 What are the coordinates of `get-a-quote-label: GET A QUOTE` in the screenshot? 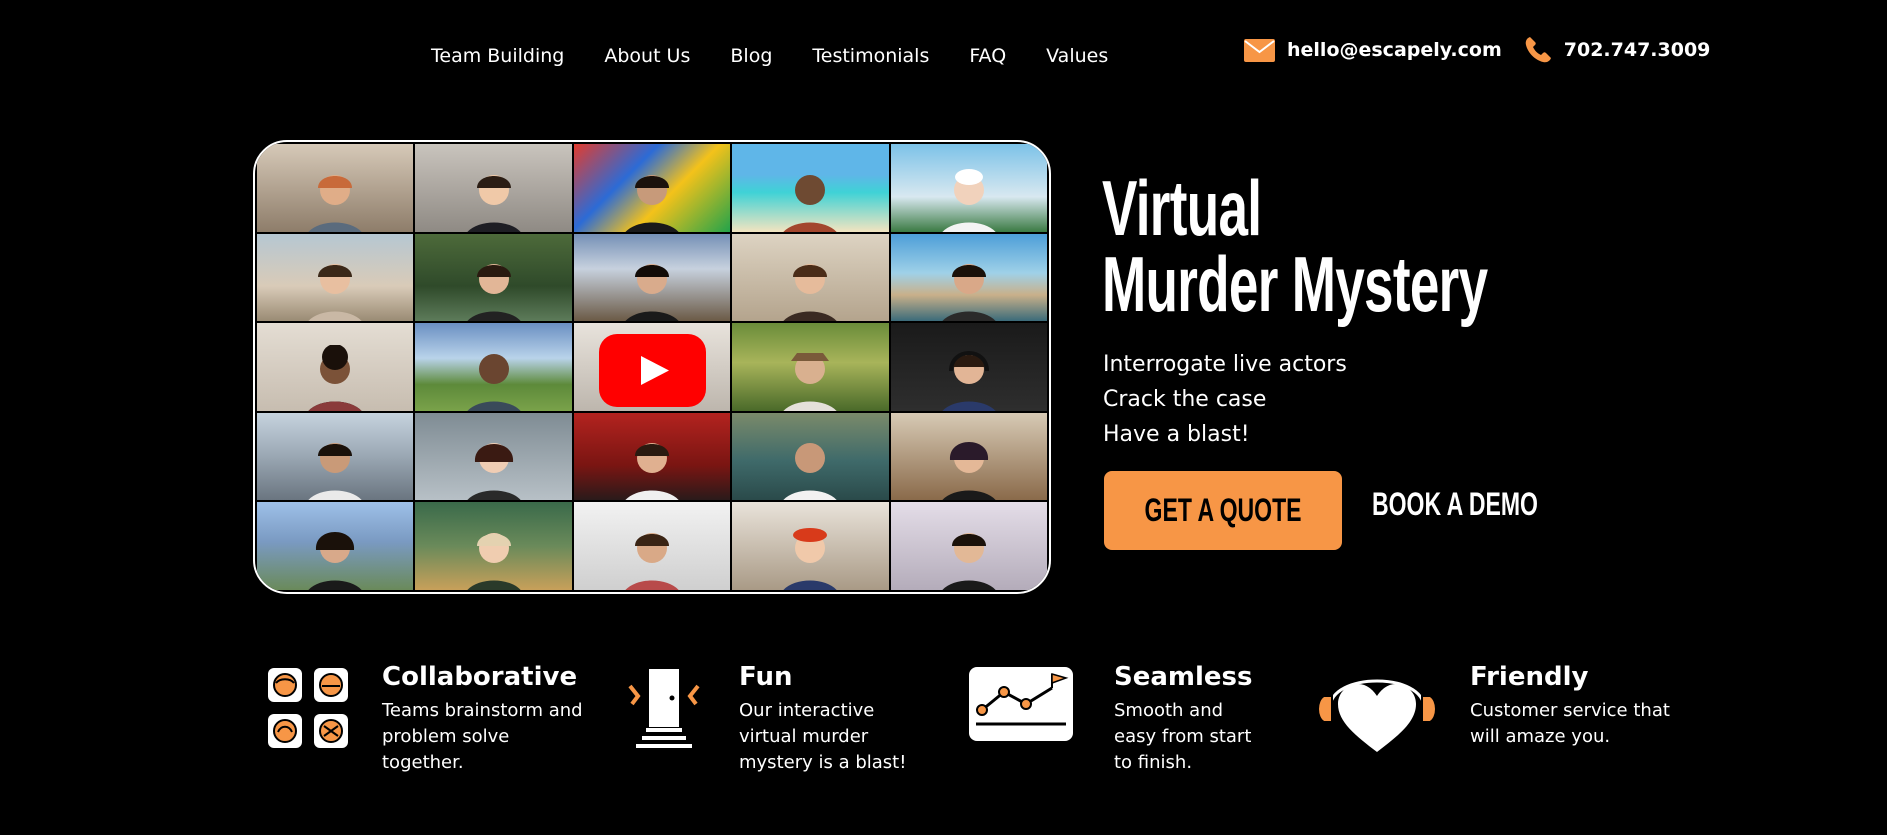 It's located at (1223, 510).